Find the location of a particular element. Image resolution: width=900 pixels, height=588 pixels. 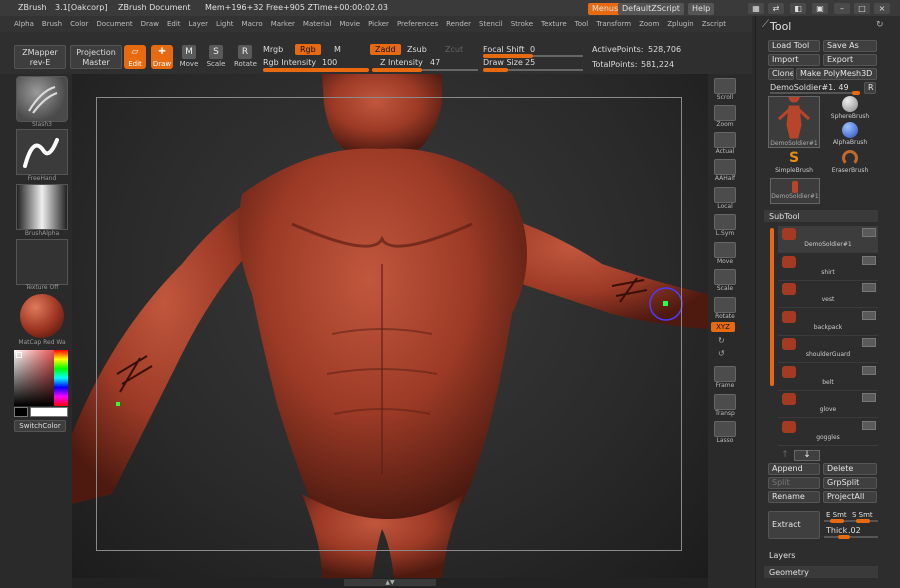

mrgb-toggle: Mrgb is located at coordinates (273, 49).